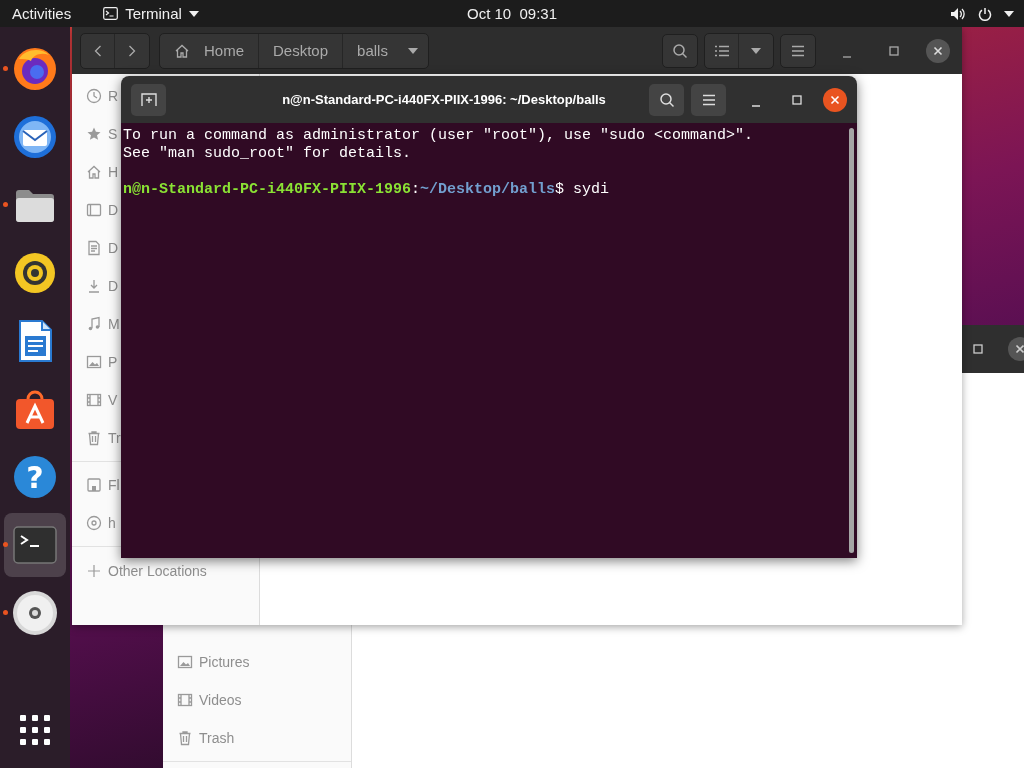 The height and width of the screenshot is (768, 1024). What do you see at coordinates (113, 172) in the screenshot?
I see `sidebar-item: H` at bounding box center [113, 172].